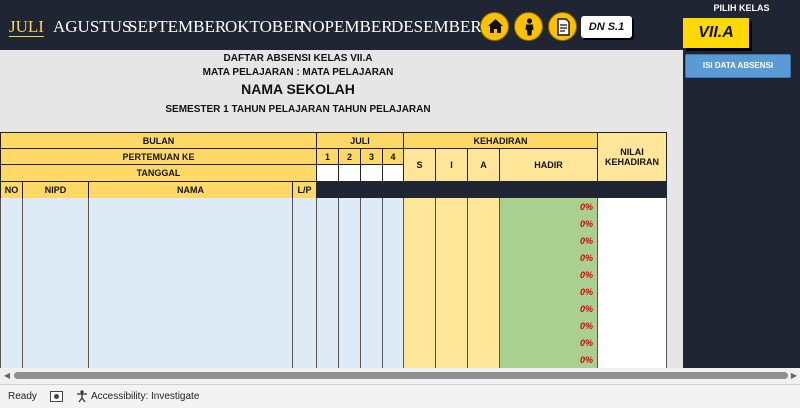 The height and width of the screenshot is (408, 800). What do you see at coordinates (26, 27) in the screenshot?
I see `tab-juli: JULI` at bounding box center [26, 27].